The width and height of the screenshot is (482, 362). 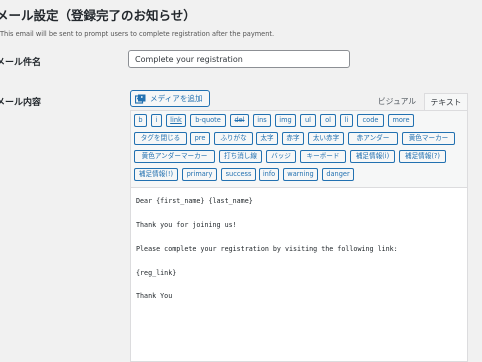 What do you see at coordinates (267, 138) in the screenshot?
I see `qt-bold-jp-button: 太字` at bounding box center [267, 138].